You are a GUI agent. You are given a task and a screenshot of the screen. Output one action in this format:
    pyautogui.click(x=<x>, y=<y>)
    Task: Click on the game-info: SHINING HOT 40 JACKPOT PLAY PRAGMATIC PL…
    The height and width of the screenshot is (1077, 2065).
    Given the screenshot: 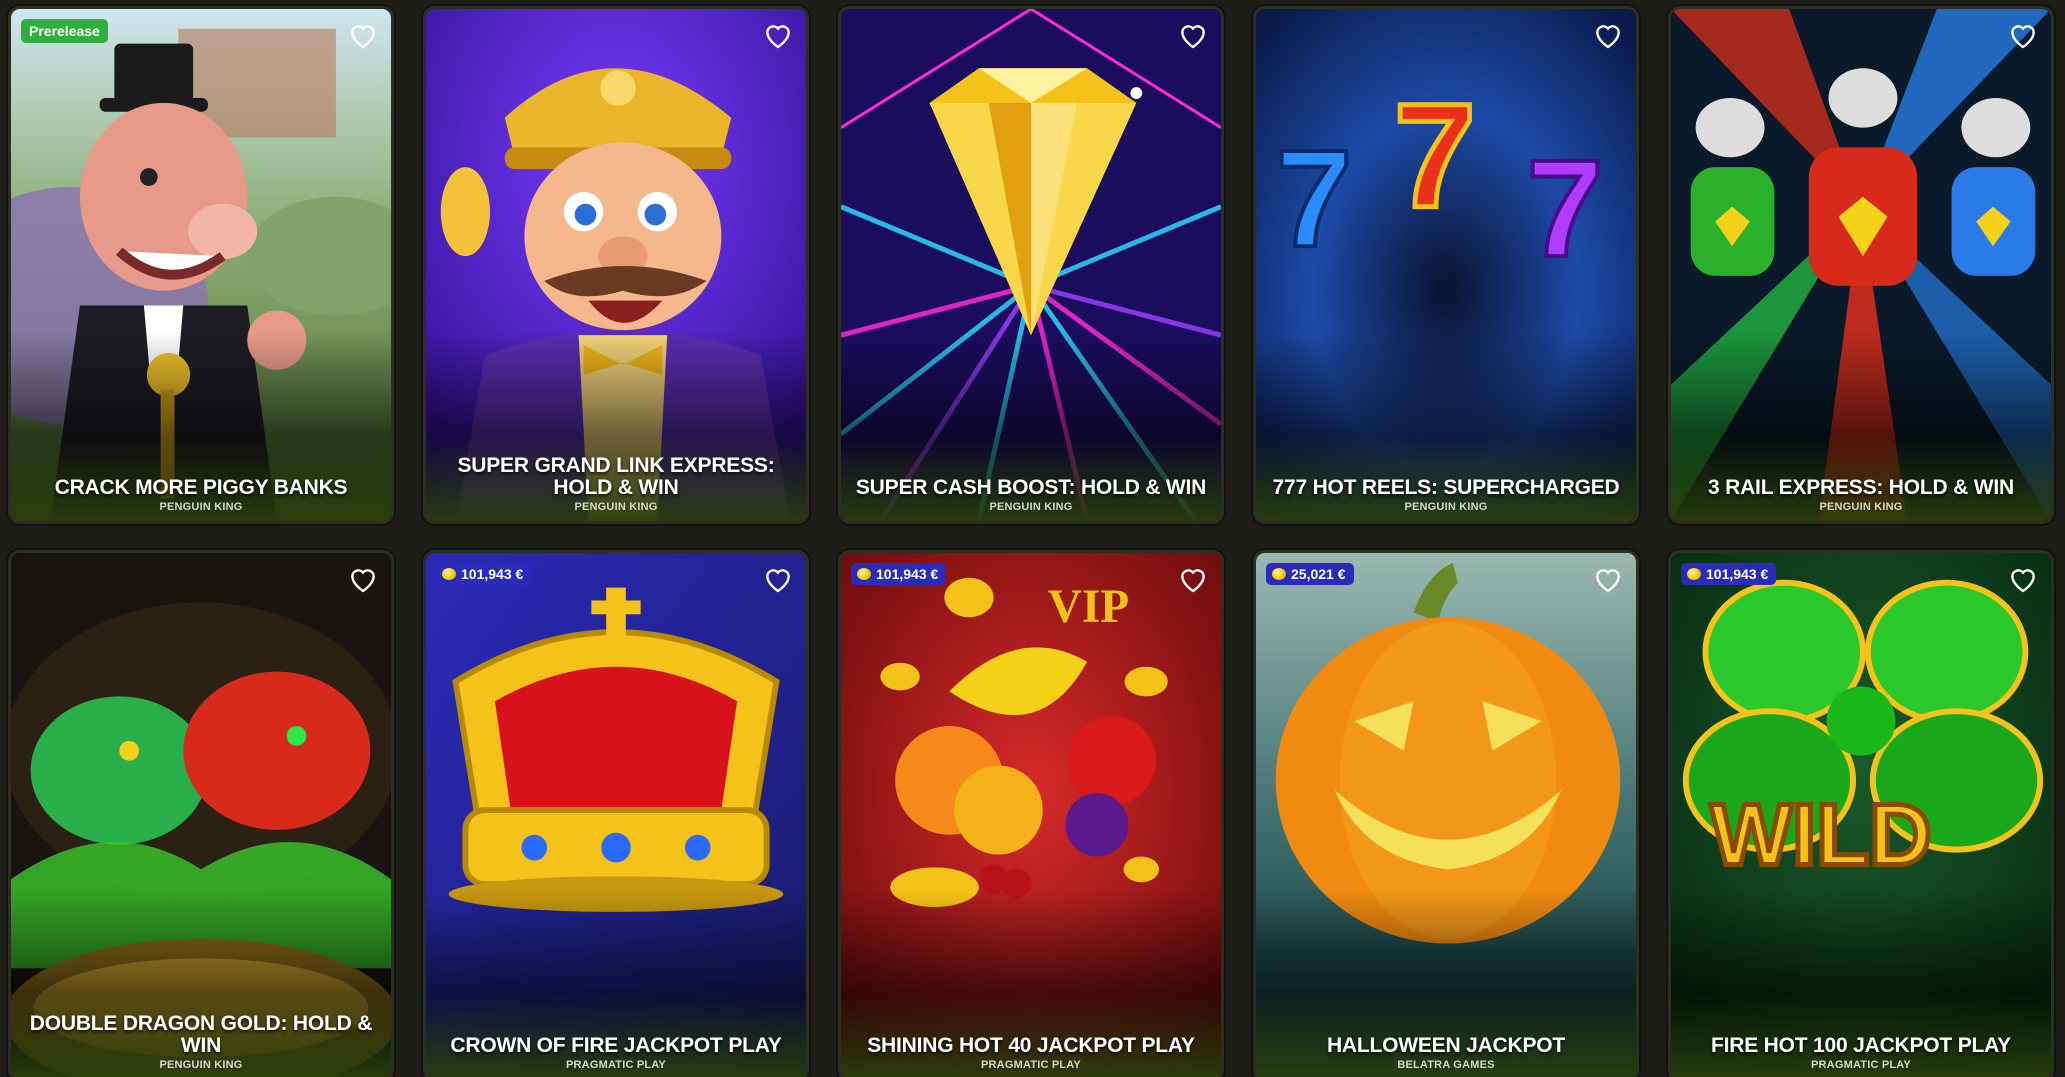 What is the action you would take?
    pyautogui.click(x=1031, y=1053)
    